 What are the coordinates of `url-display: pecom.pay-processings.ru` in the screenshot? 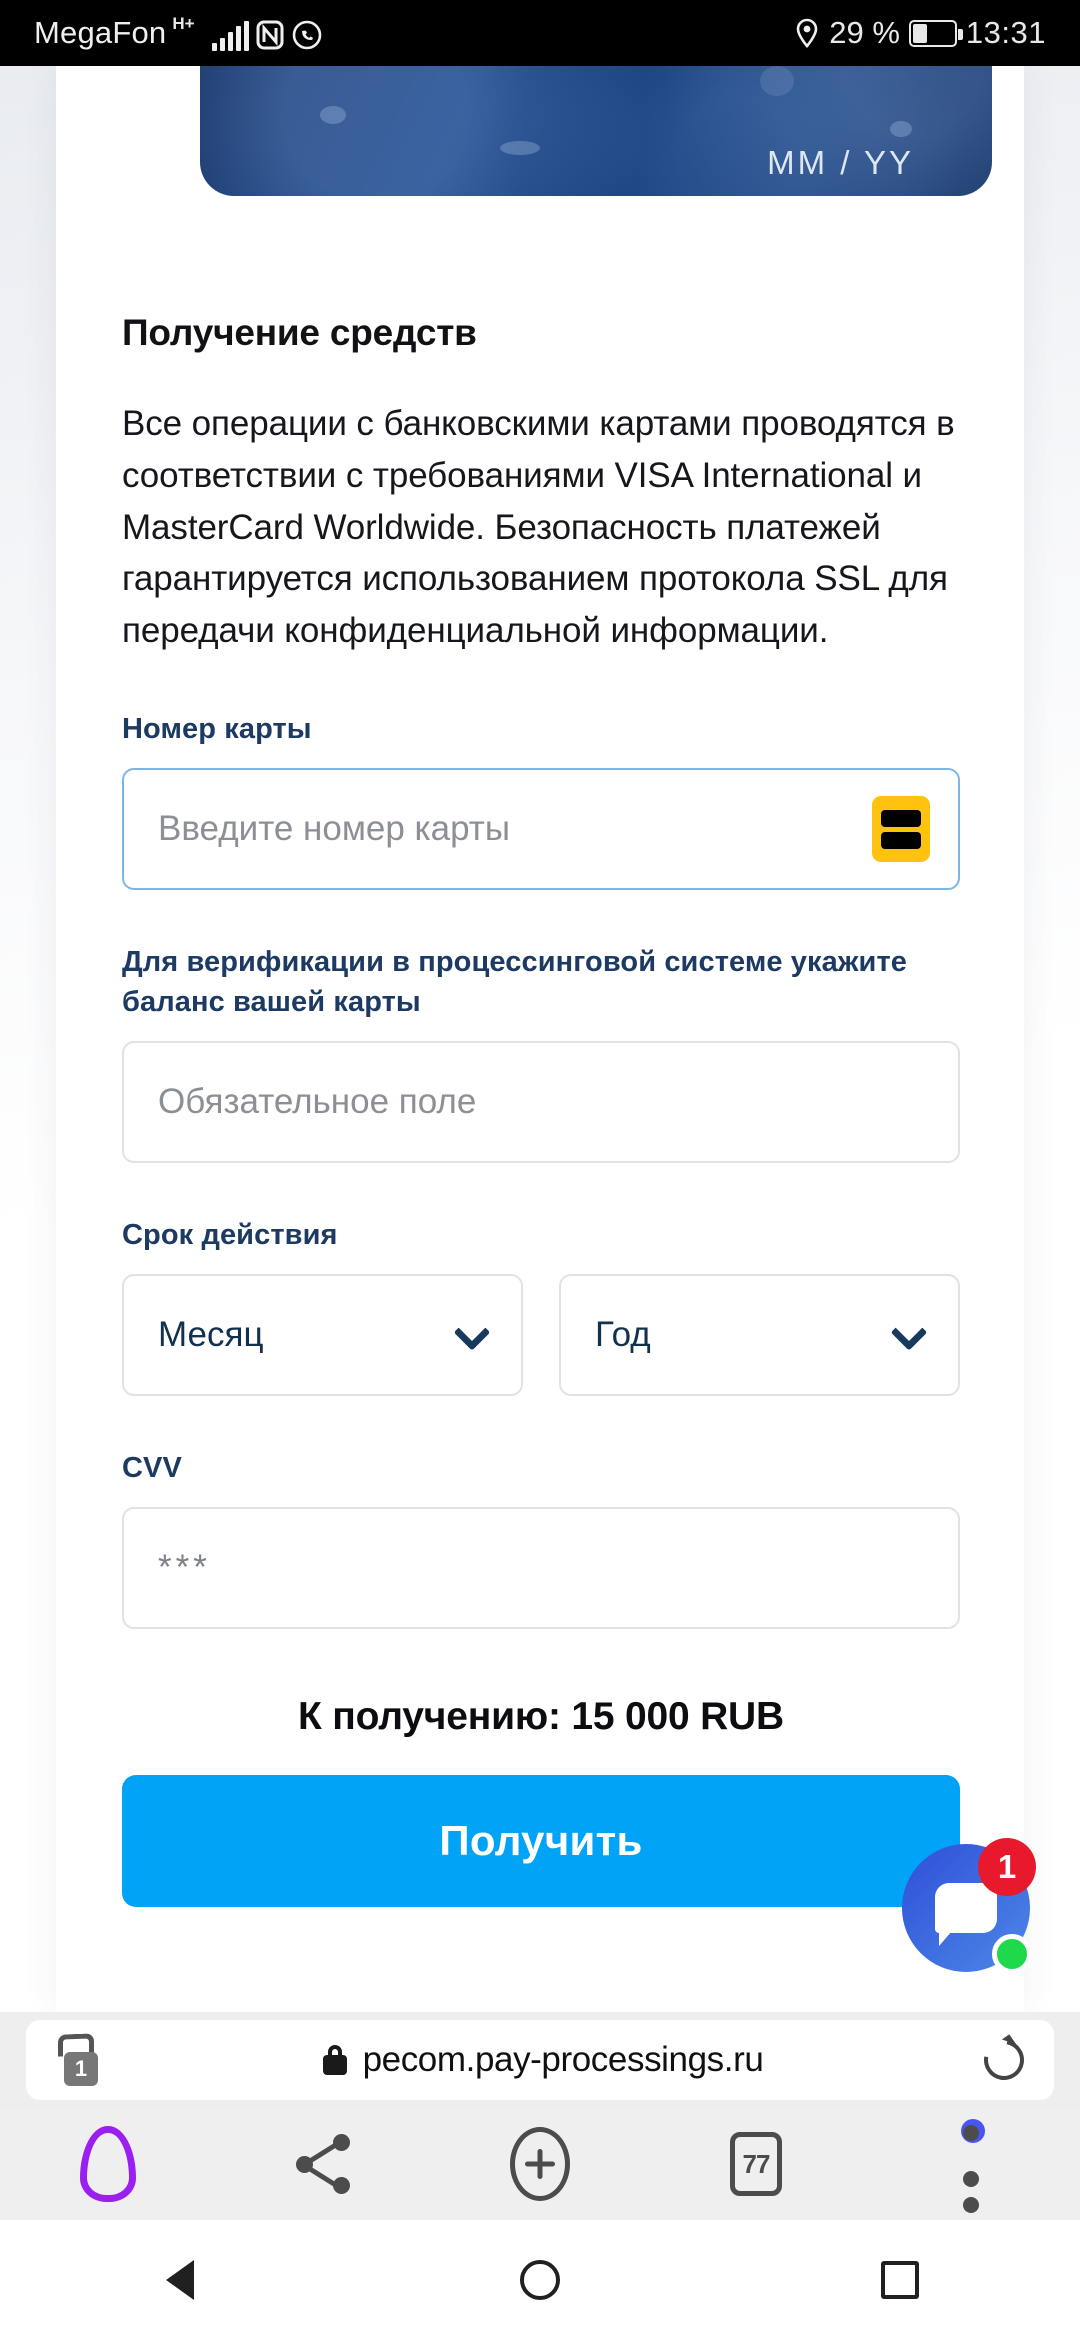 It's located at (543, 2060).